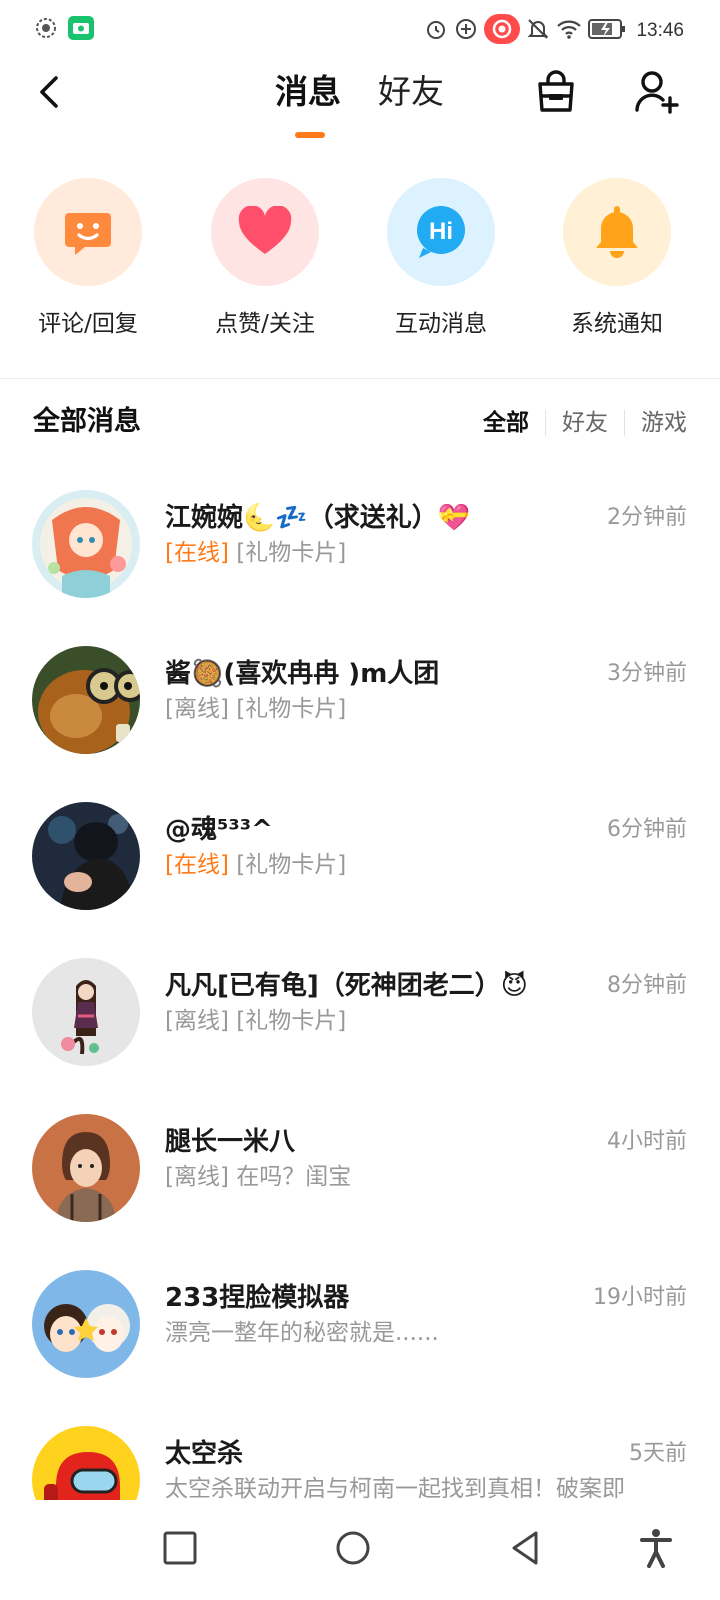 The height and width of the screenshot is (1600, 720). I want to click on category-label: 点赞/关注, so click(265, 324).